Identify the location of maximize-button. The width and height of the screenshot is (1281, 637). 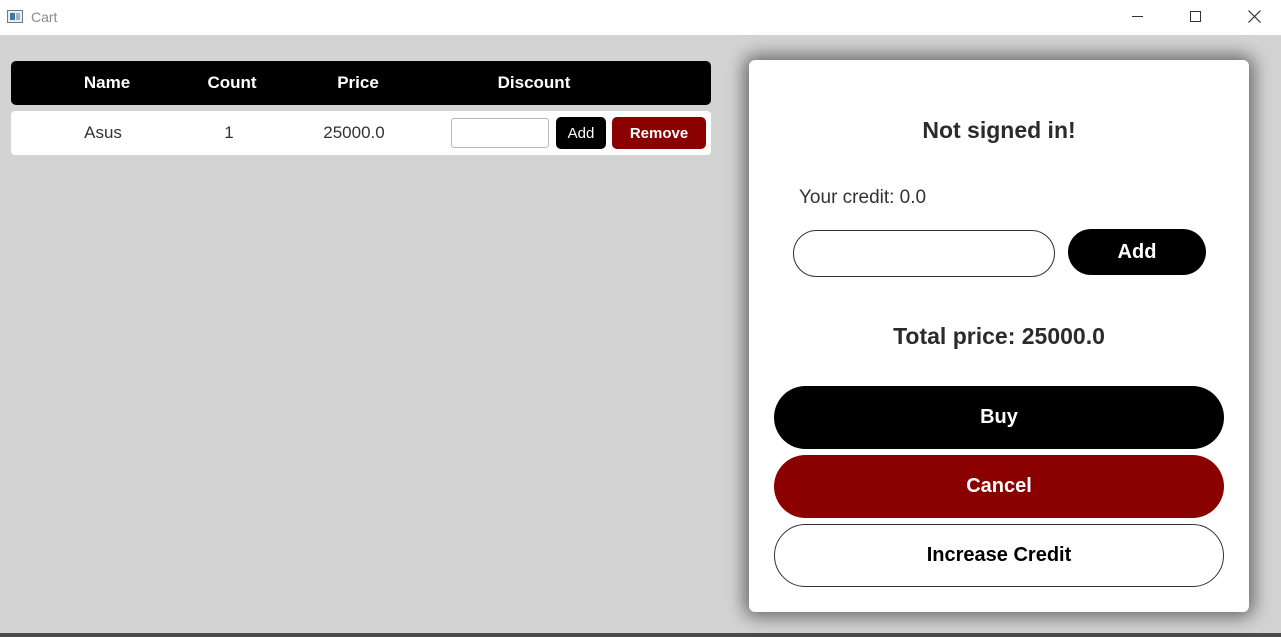
(1195, 16).